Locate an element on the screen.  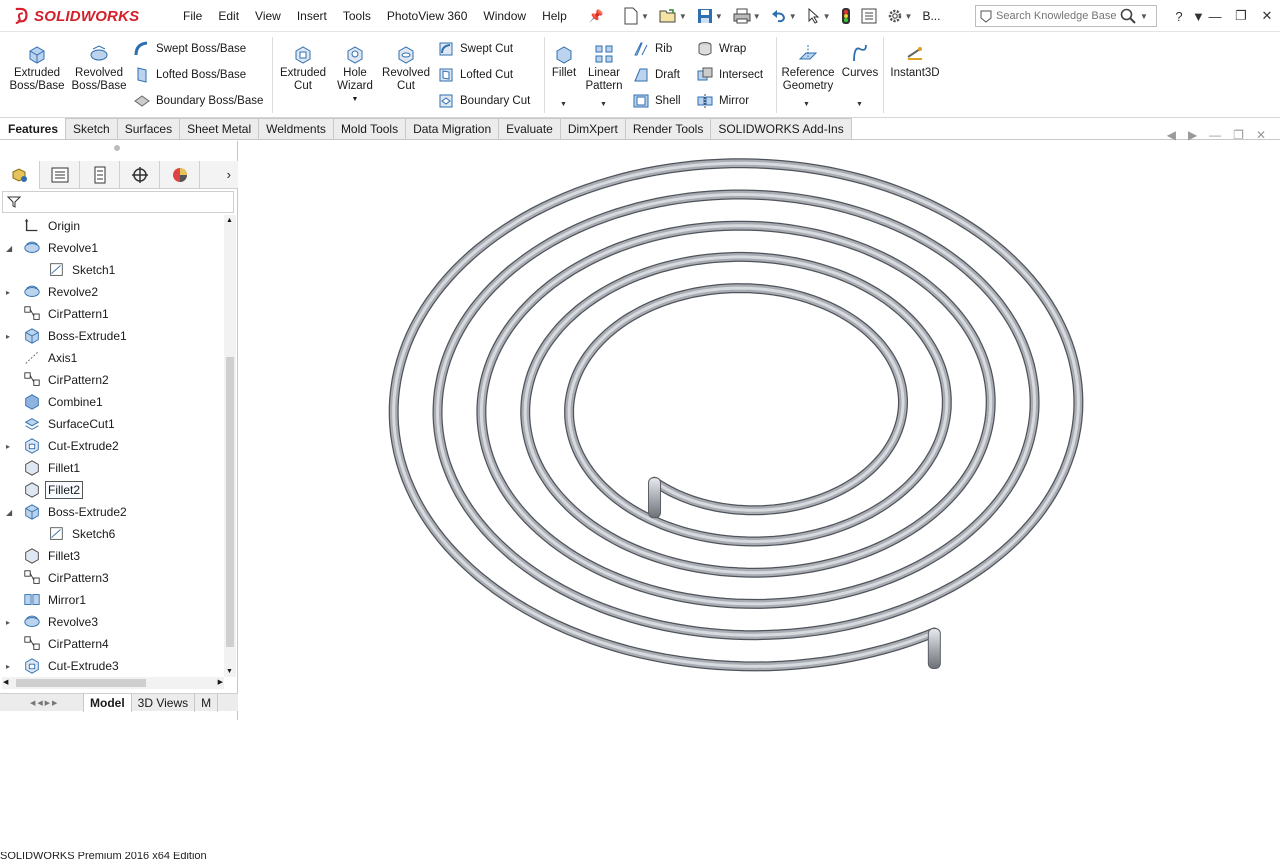
tab-sketch: Sketch is located at coordinates (91, 128).